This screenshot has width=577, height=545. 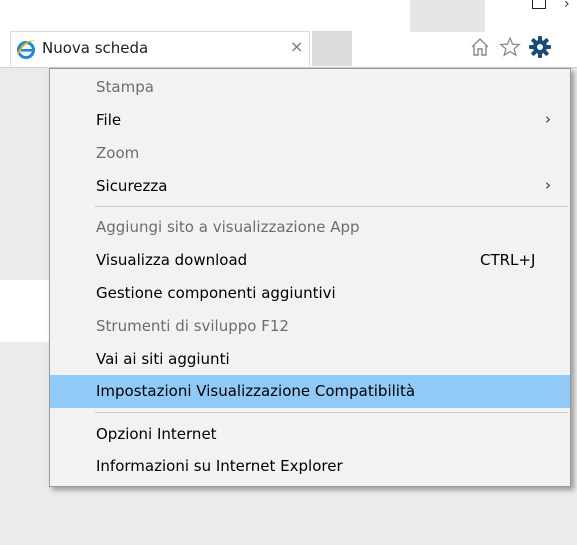 I want to click on new-tab-button, so click(x=332, y=48).